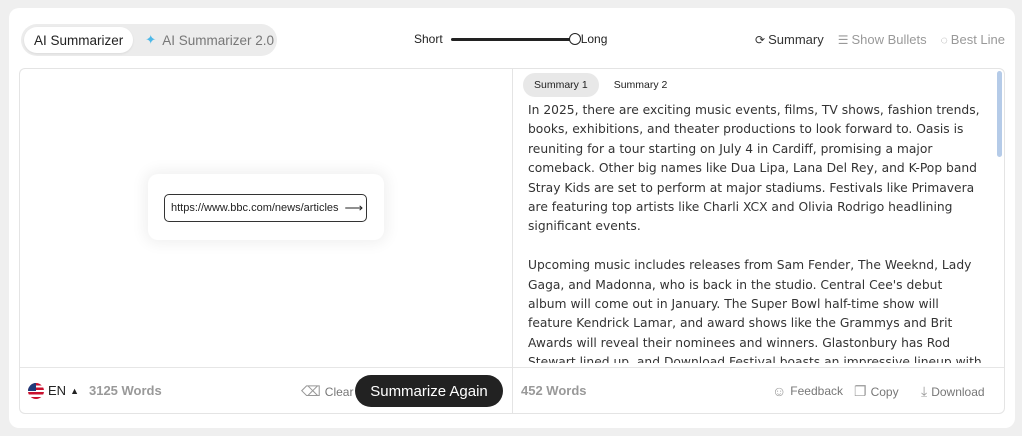 The width and height of the screenshot is (1022, 436). Describe the element at coordinates (574, 38) in the screenshot. I see `length-slider-thumb` at that location.